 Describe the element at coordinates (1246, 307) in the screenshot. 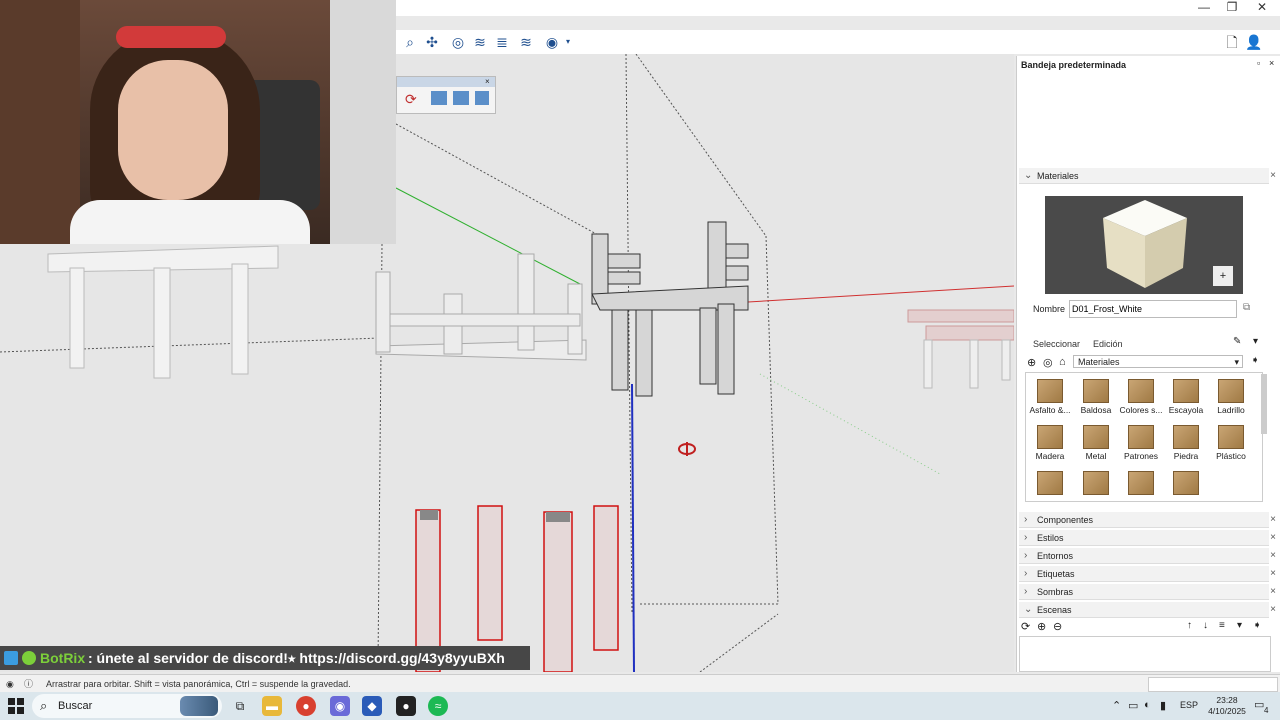

I see `copy-icon: ⧉` at that location.